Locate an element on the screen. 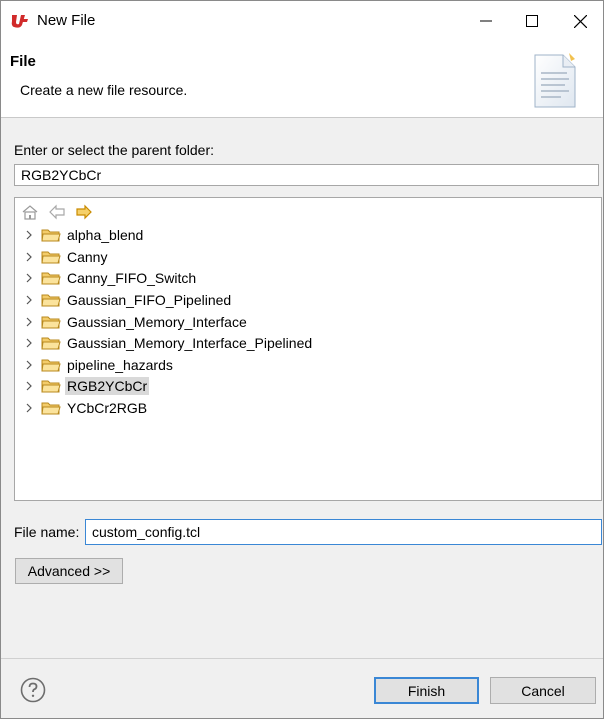 The width and height of the screenshot is (604, 719). home-icon is located at coordinates (30, 212).